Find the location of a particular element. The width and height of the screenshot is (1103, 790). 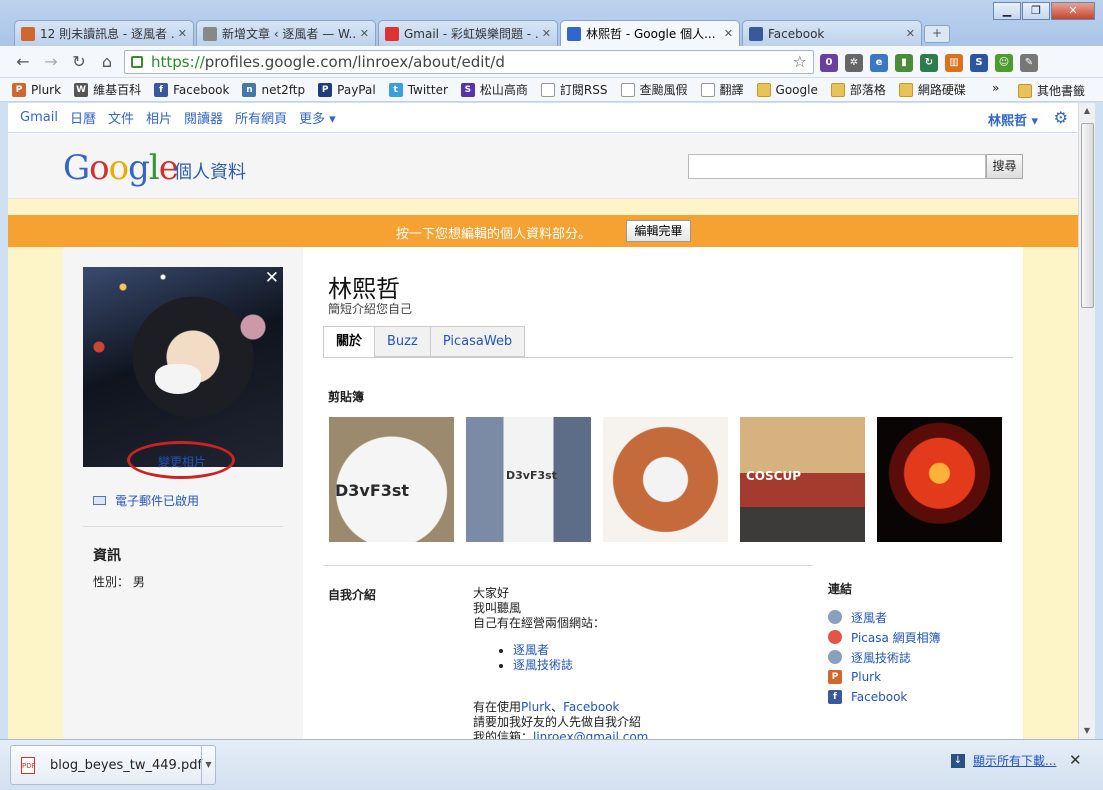

reload-icon: ↻ is located at coordinates (79, 62).